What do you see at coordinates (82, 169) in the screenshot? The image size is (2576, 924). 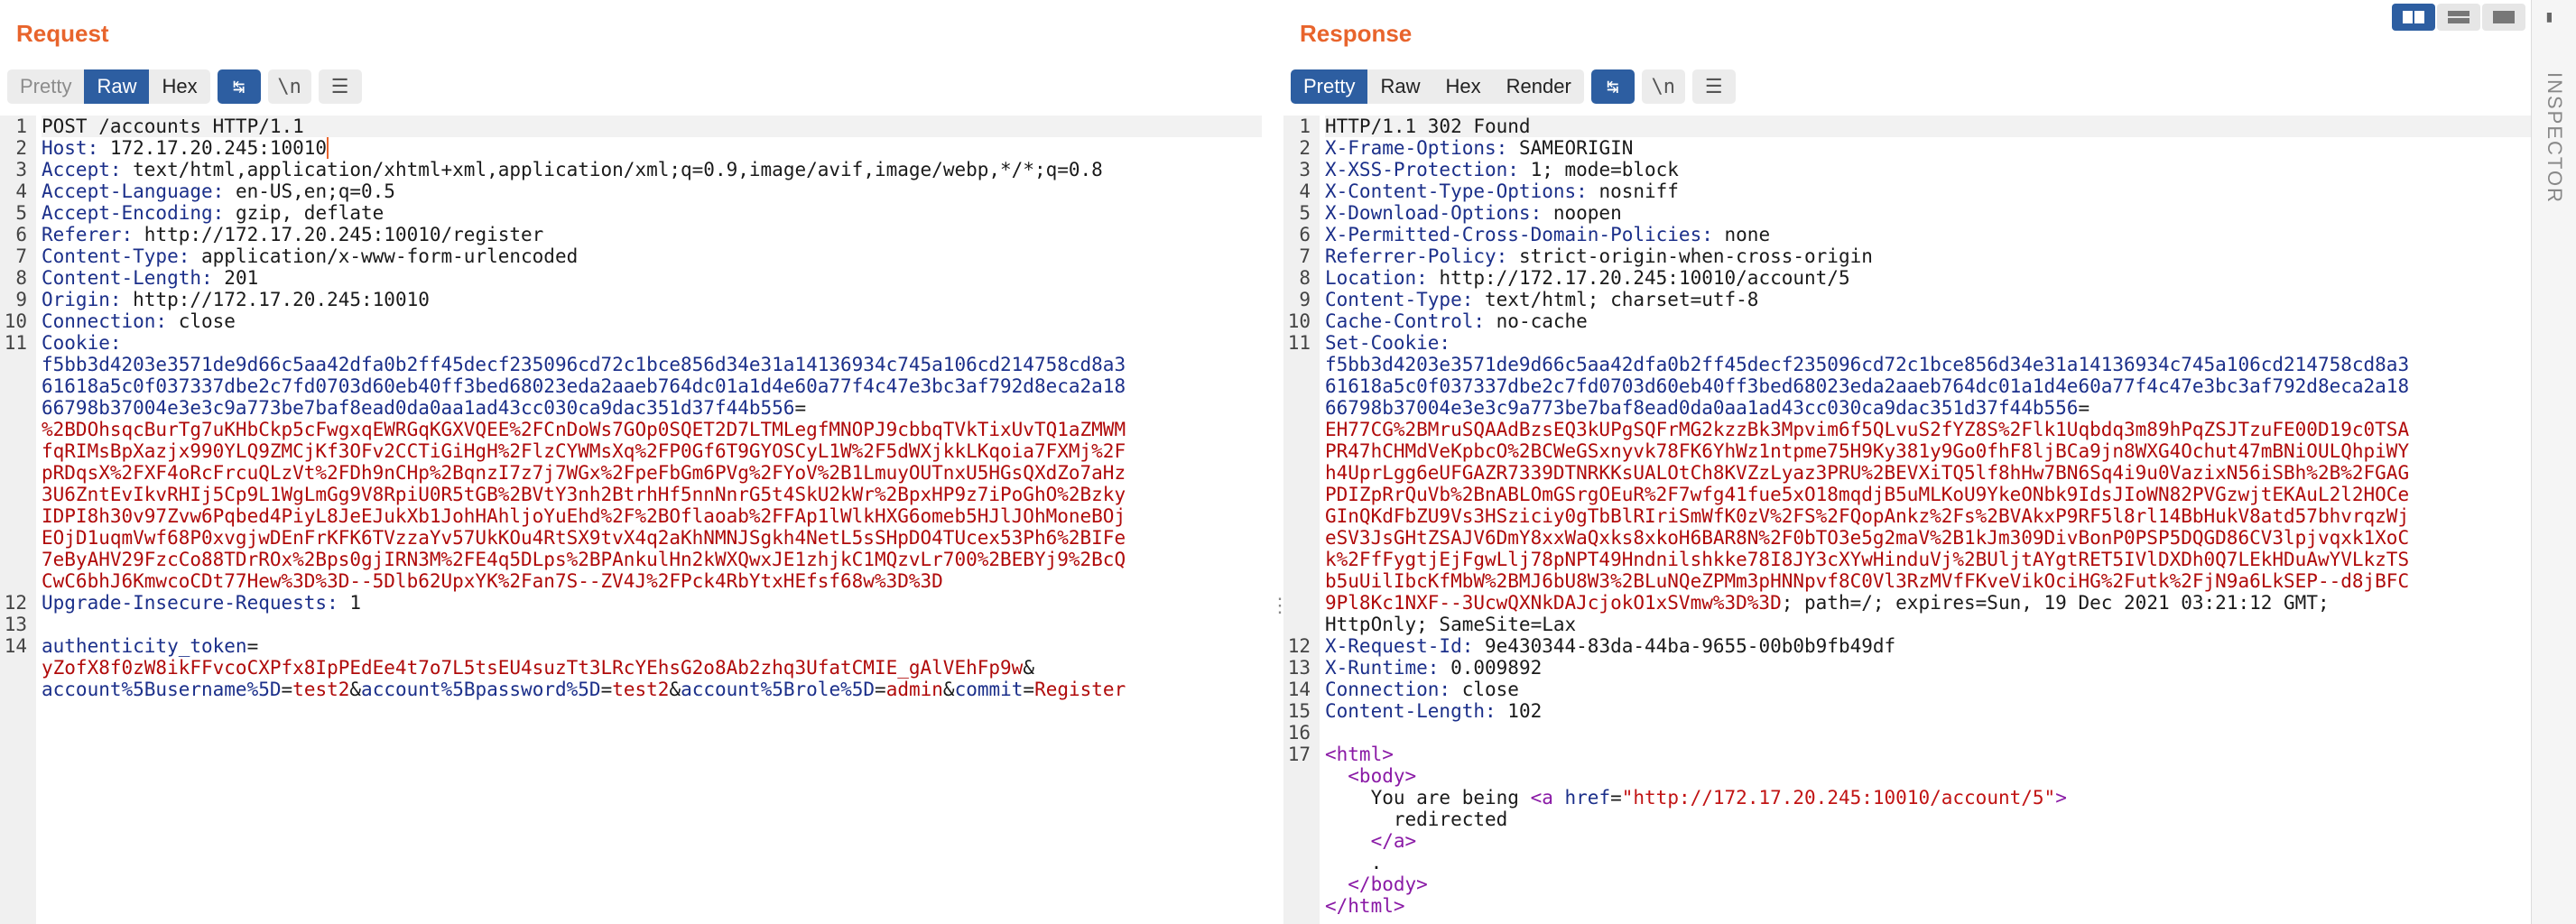 I see `code-token: Accept:` at bounding box center [82, 169].